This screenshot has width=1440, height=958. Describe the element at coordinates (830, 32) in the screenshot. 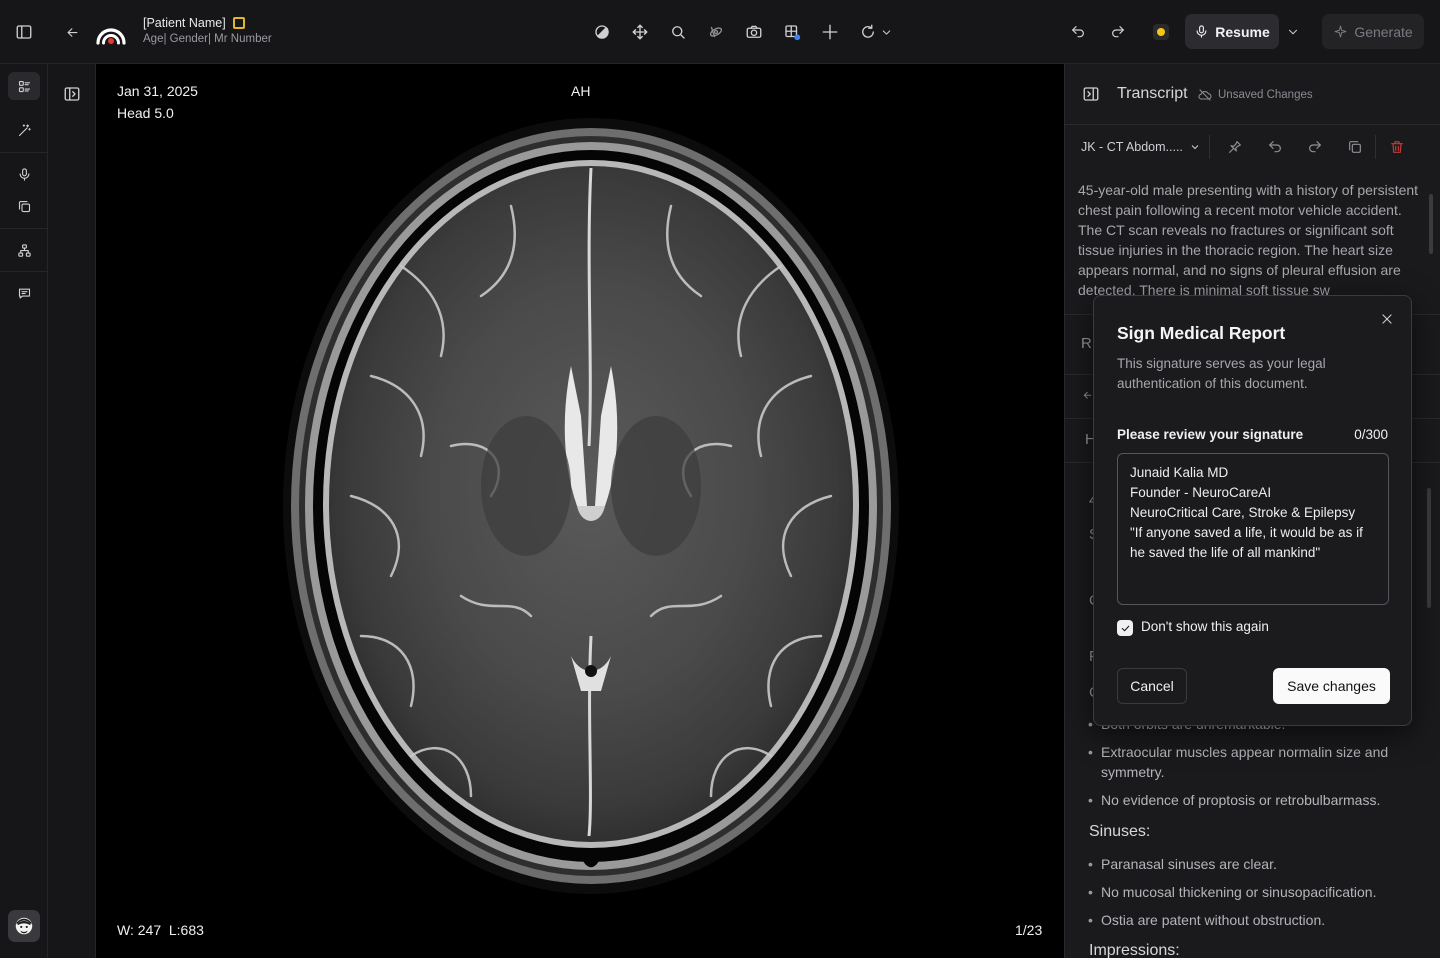

I see `crosshair-icon` at that location.